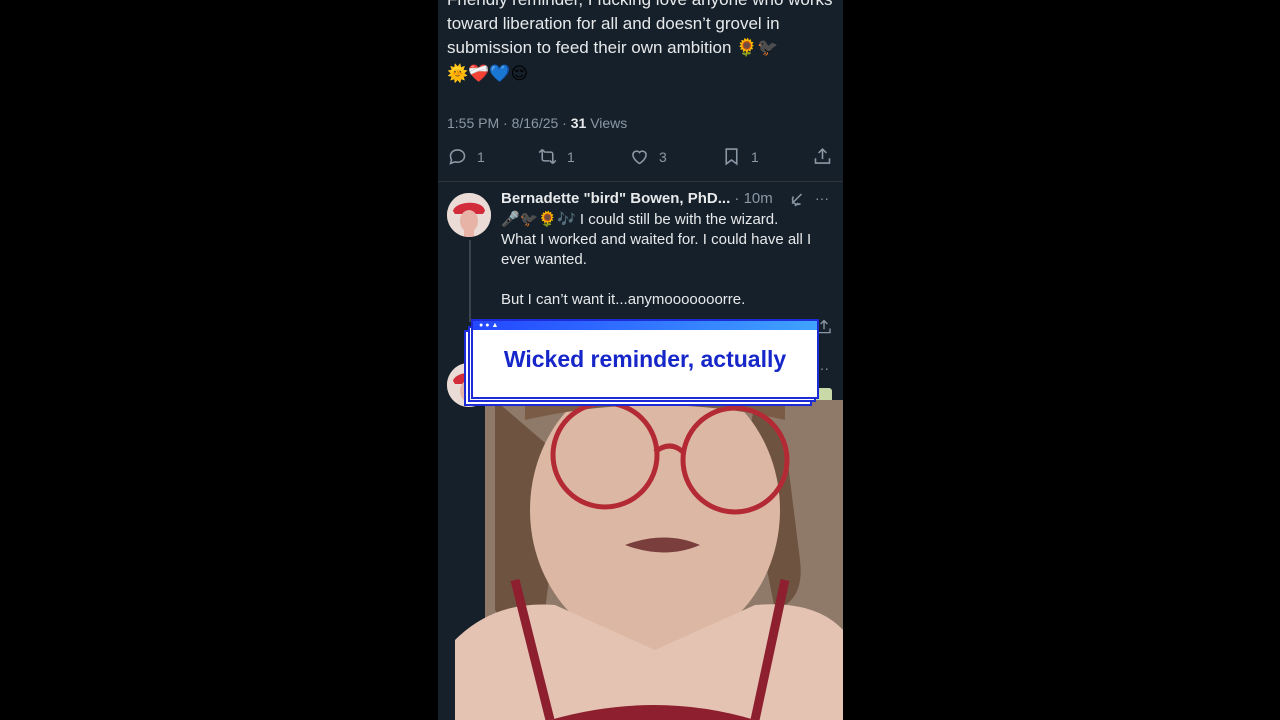  I want to click on bookmark-button: 1, so click(740, 156).